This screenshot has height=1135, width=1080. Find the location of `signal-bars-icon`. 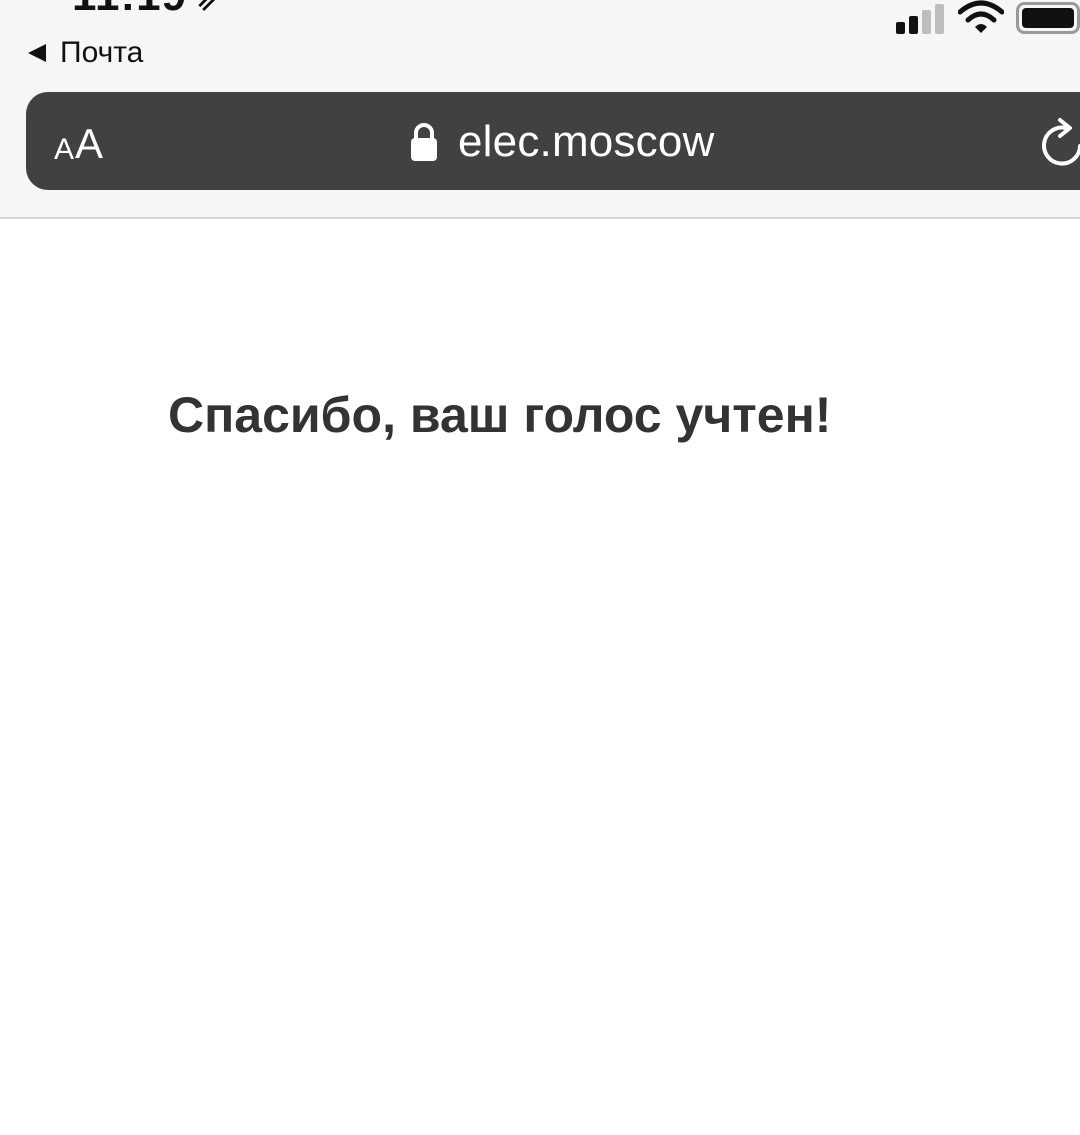

signal-bars-icon is located at coordinates (920, 19).